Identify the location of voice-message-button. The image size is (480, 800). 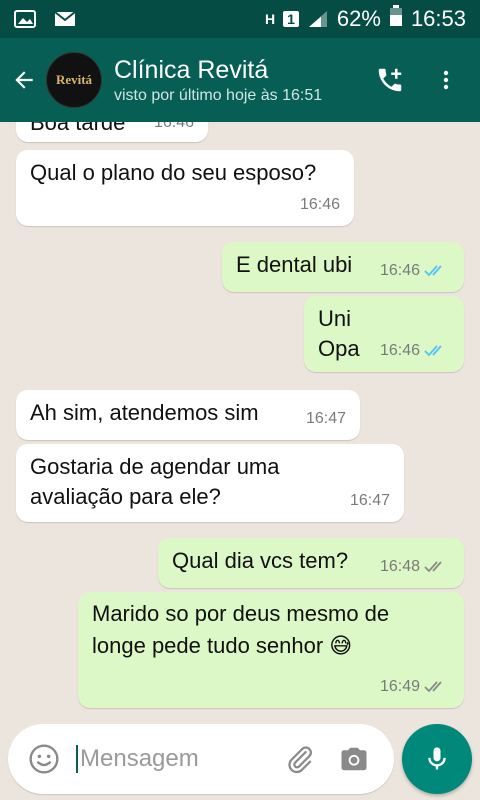
(437, 759).